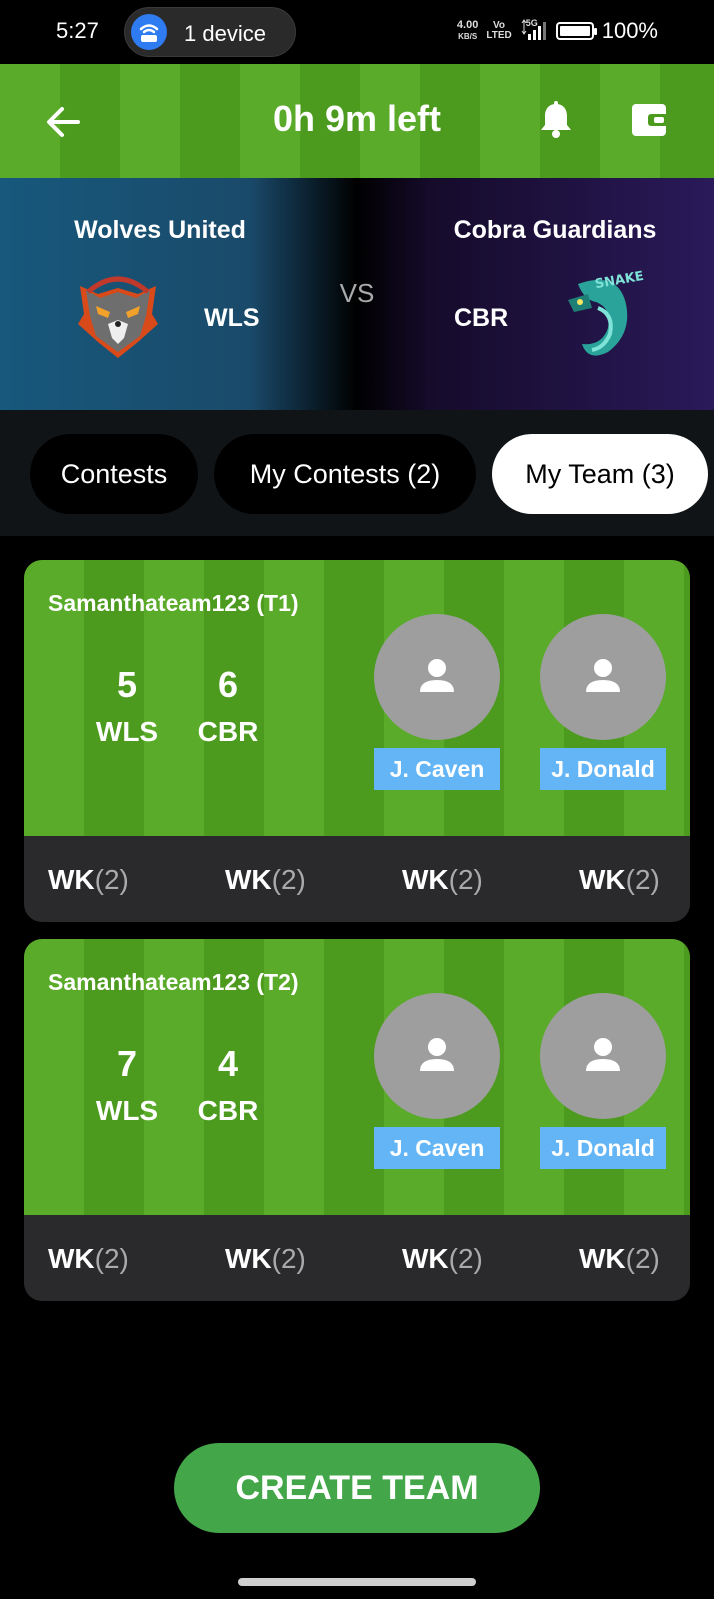 Image resolution: width=714 pixels, height=1599 pixels. Describe the element at coordinates (118, 314) in the screenshot. I see `wolf-logo-icon` at that location.